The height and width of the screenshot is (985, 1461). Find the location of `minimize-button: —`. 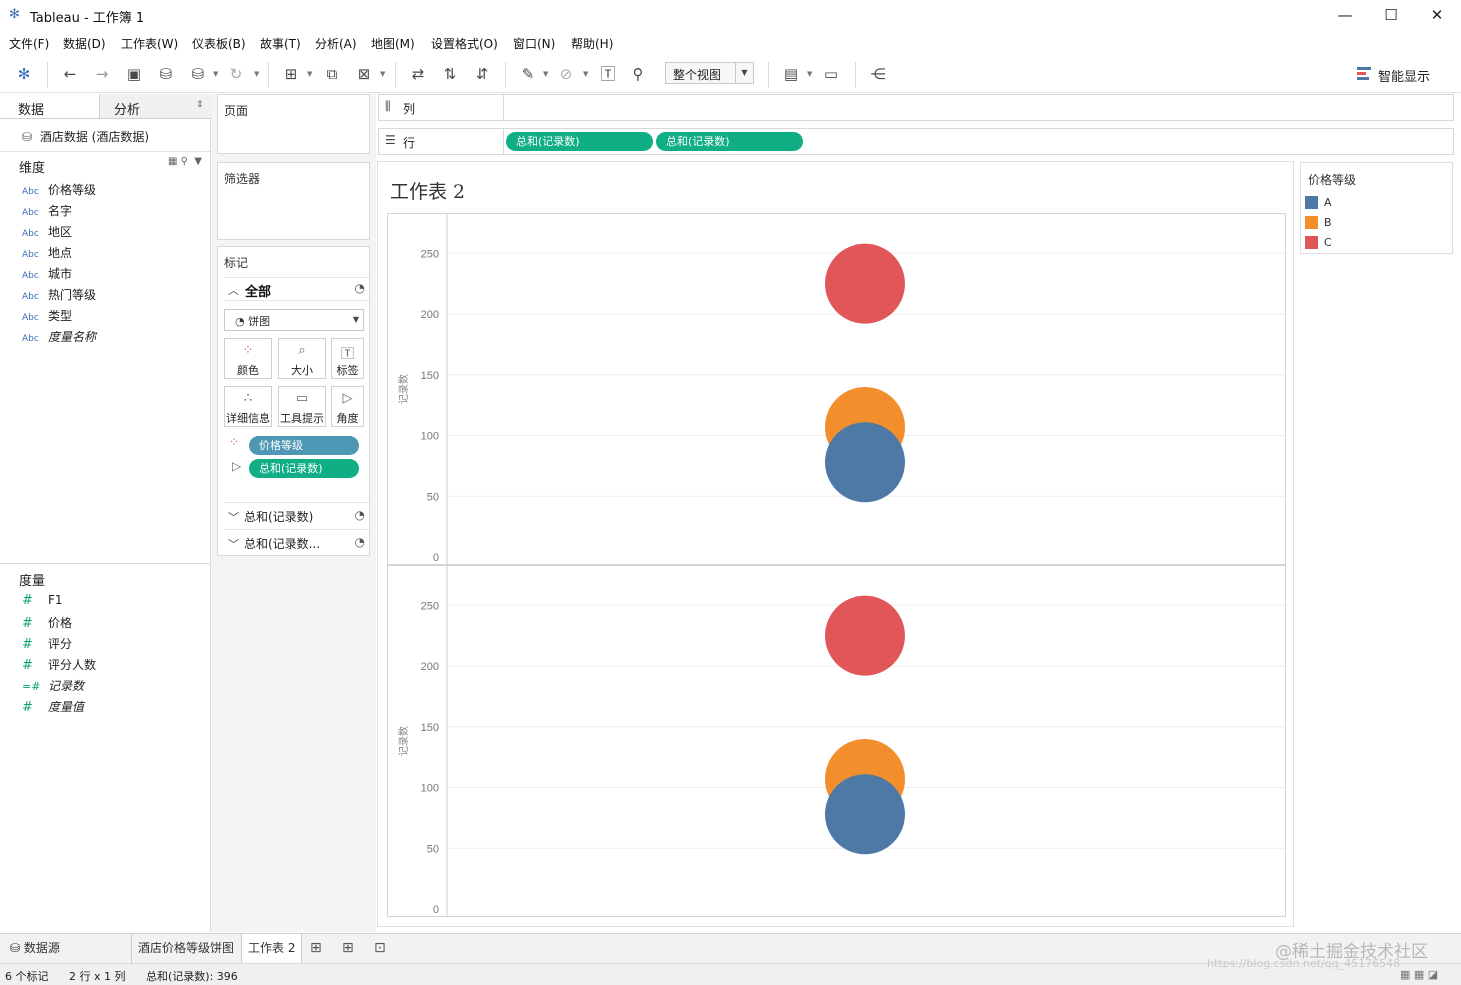

minimize-button: — is located at coordinates (1345, 16).